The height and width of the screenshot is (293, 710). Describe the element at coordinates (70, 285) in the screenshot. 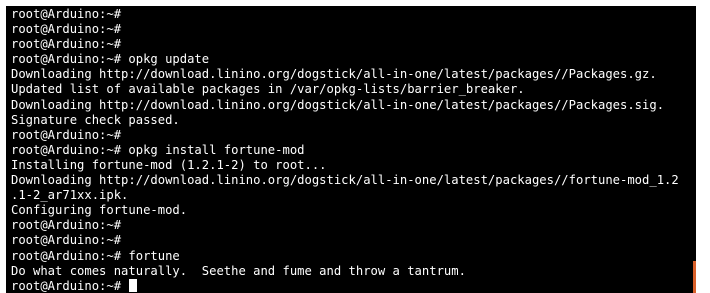

I see `shell-prompt: root@Arduino:~#` at that location.